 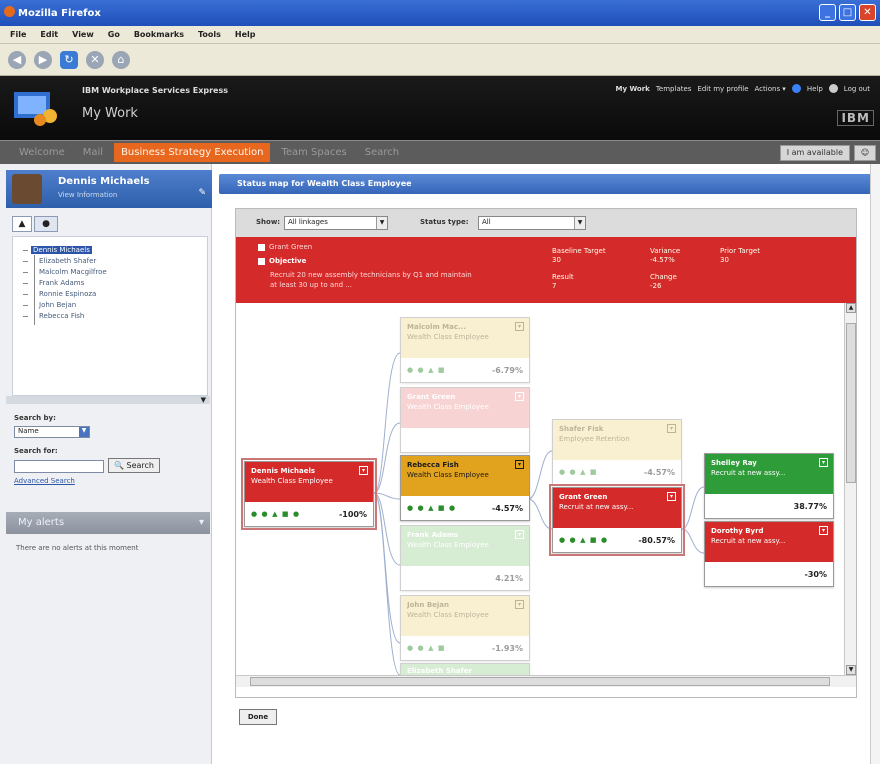 I want to click on tree-item: Malcolm Macgilfroe, so click(x=110, y=272).